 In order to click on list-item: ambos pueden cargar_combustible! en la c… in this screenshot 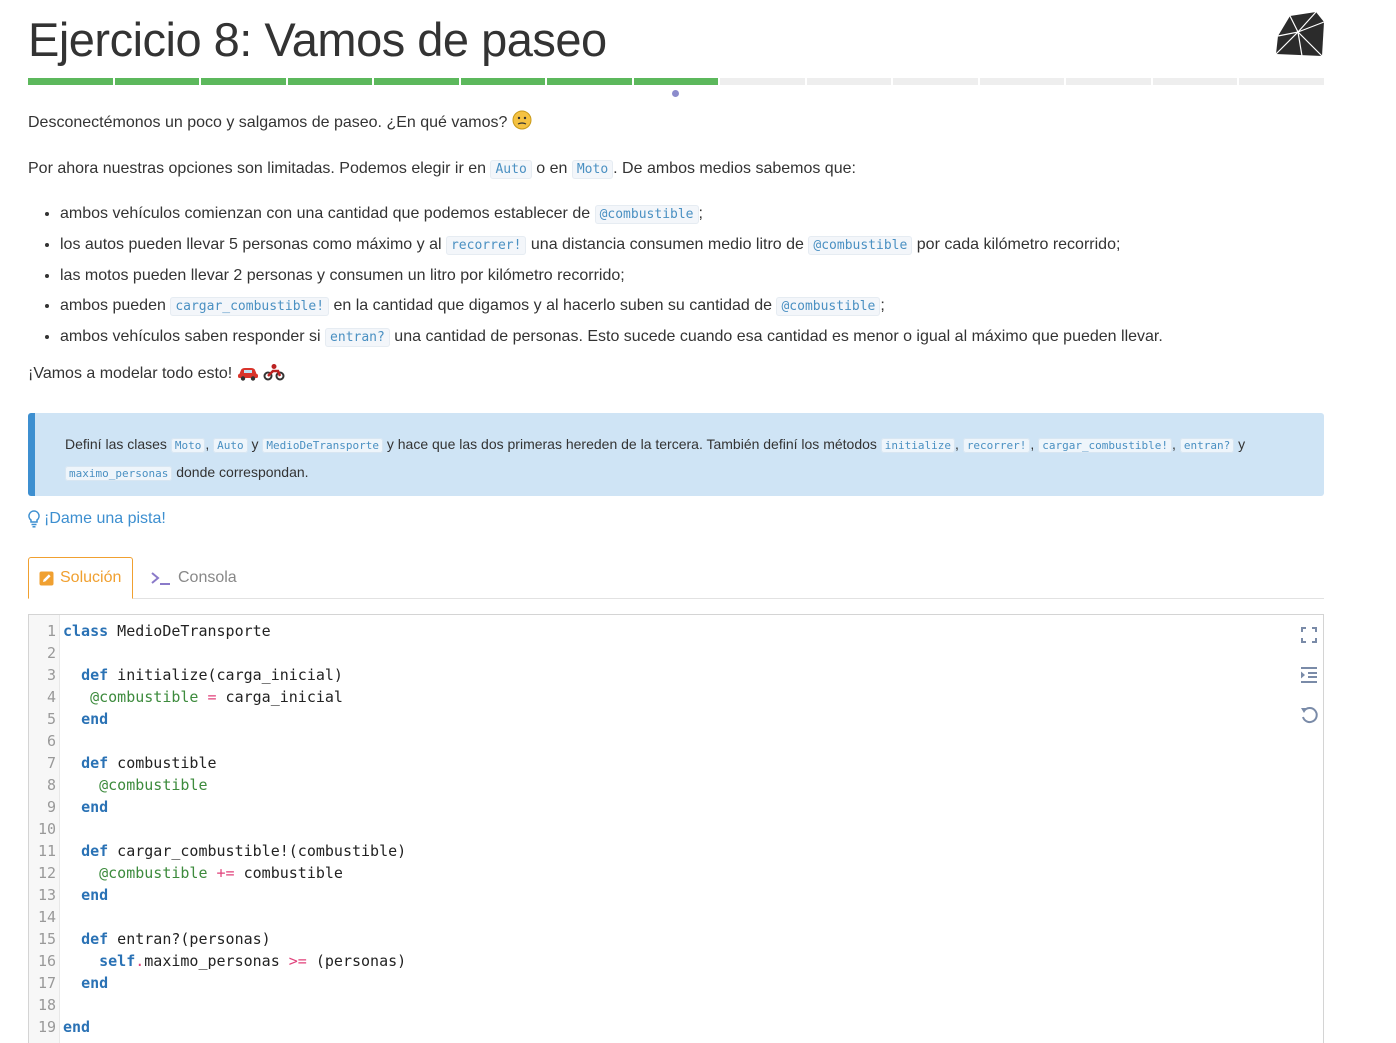, I will do `click(694, 306)`.